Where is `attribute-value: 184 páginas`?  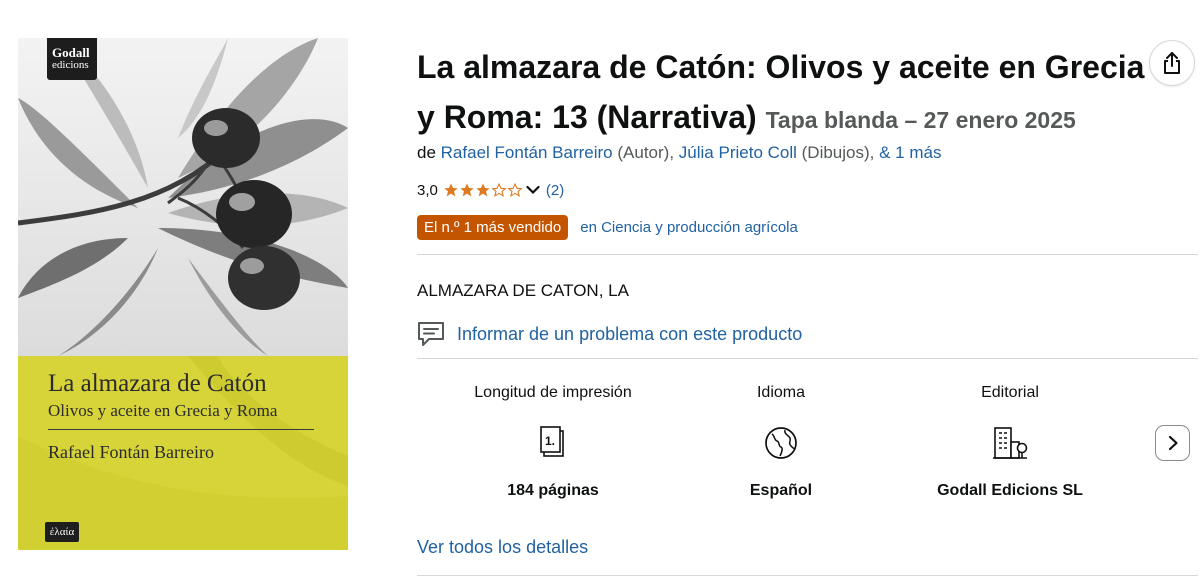
attribute-value: 184 páginas is located at coordinates (553, 490).